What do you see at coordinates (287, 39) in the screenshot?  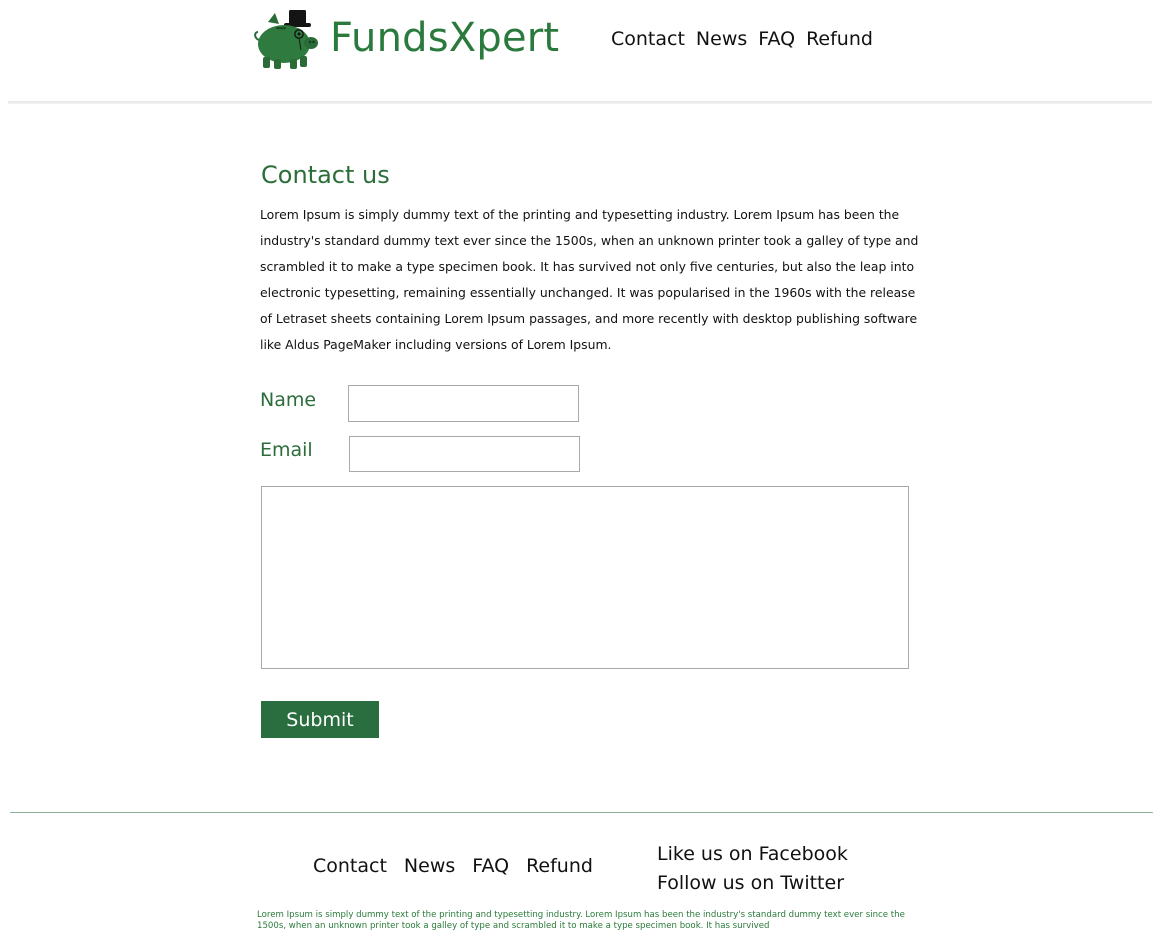 I see `piggy-bank-top-hat-icon` at bounding box center [287, 39].